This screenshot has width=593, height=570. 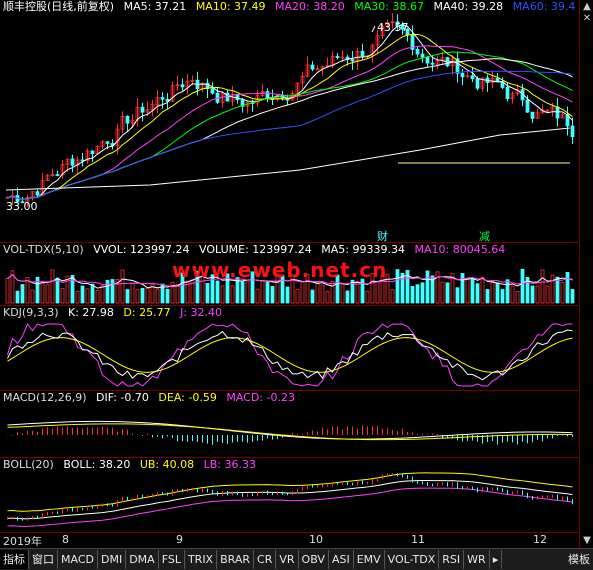 What do you see at coordinates (280, 270) in the screenshot?
I see `watermark: www.eweb.net.cn` at bounding box center [280, 270].